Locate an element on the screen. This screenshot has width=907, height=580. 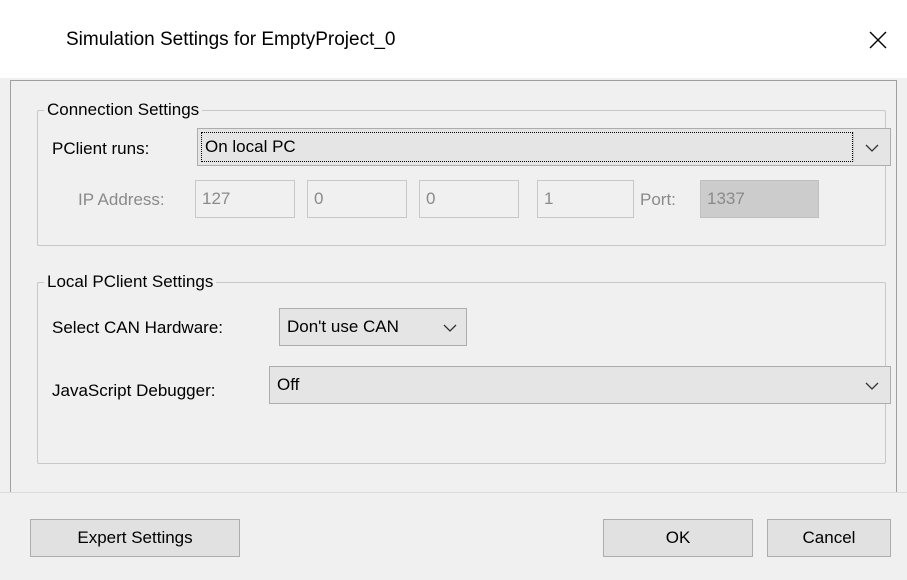
ip-octet-2-field: 0 is located at coordinates (357, 199).